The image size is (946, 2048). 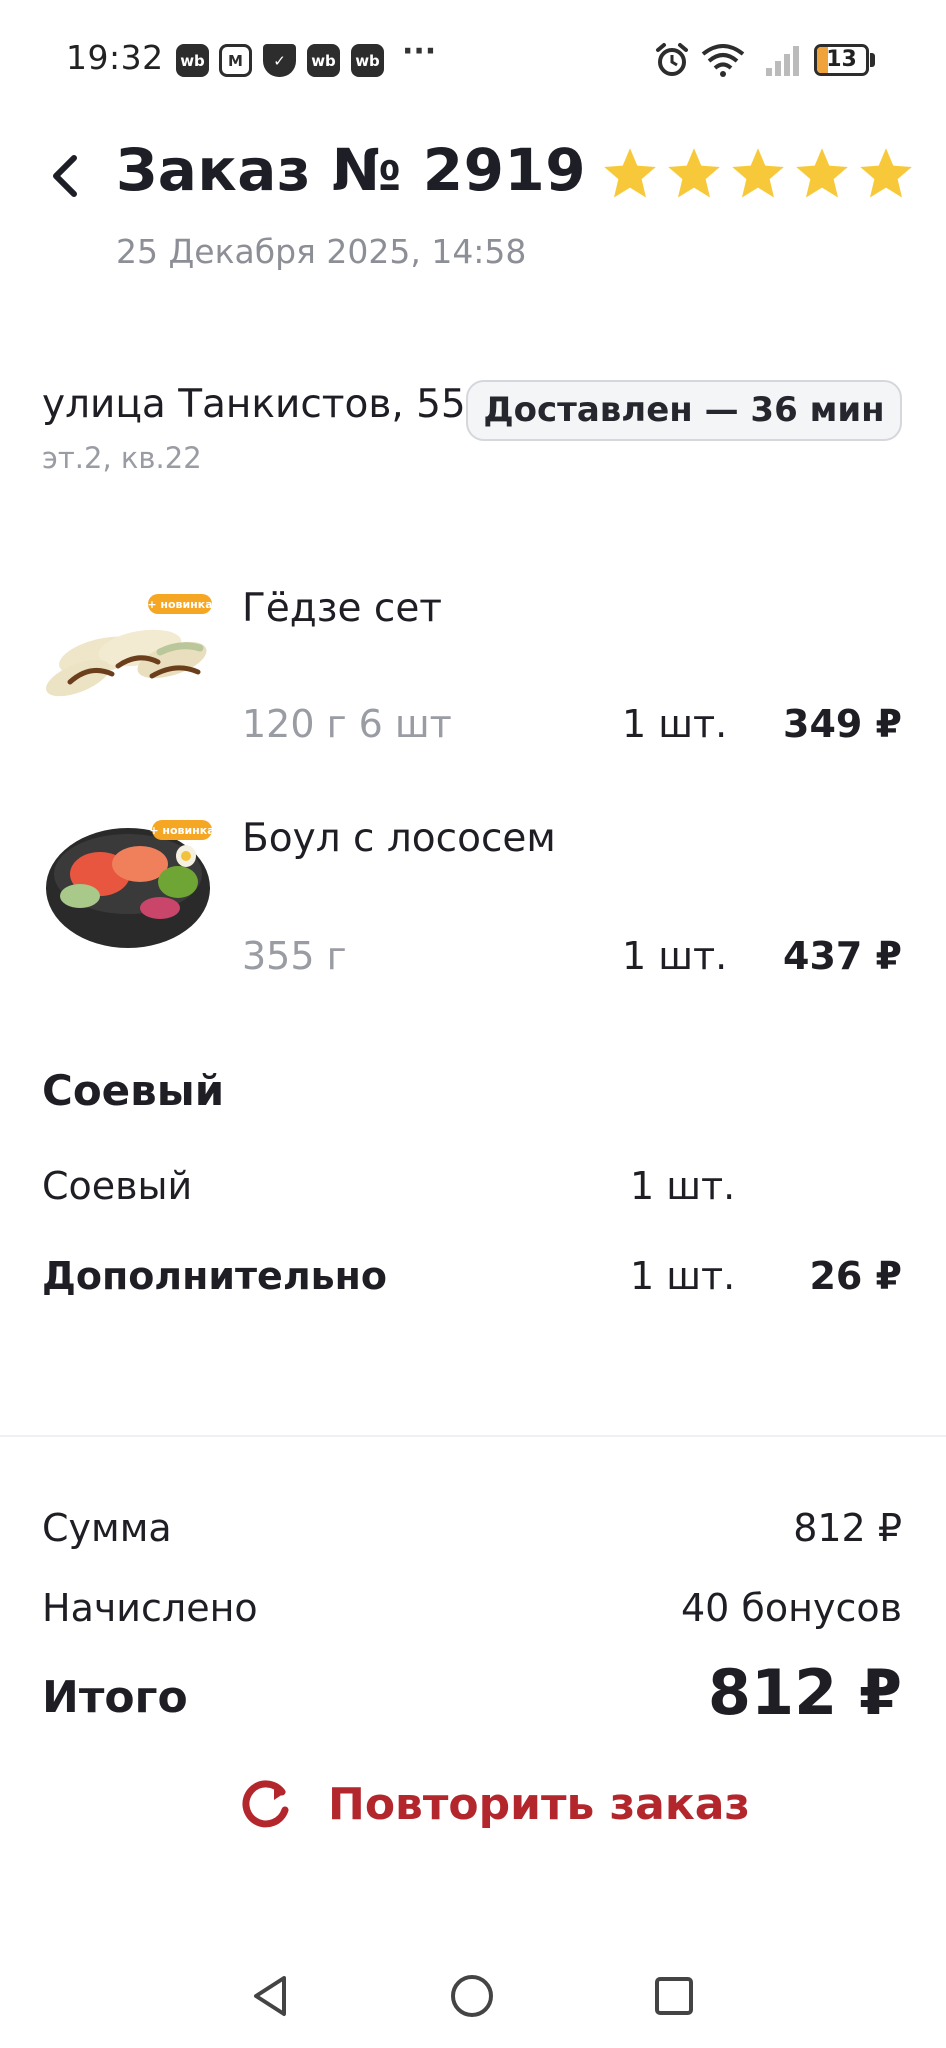 I want to click on repeat-order-button: Повторить заказ, so click(x=494, y=1804).